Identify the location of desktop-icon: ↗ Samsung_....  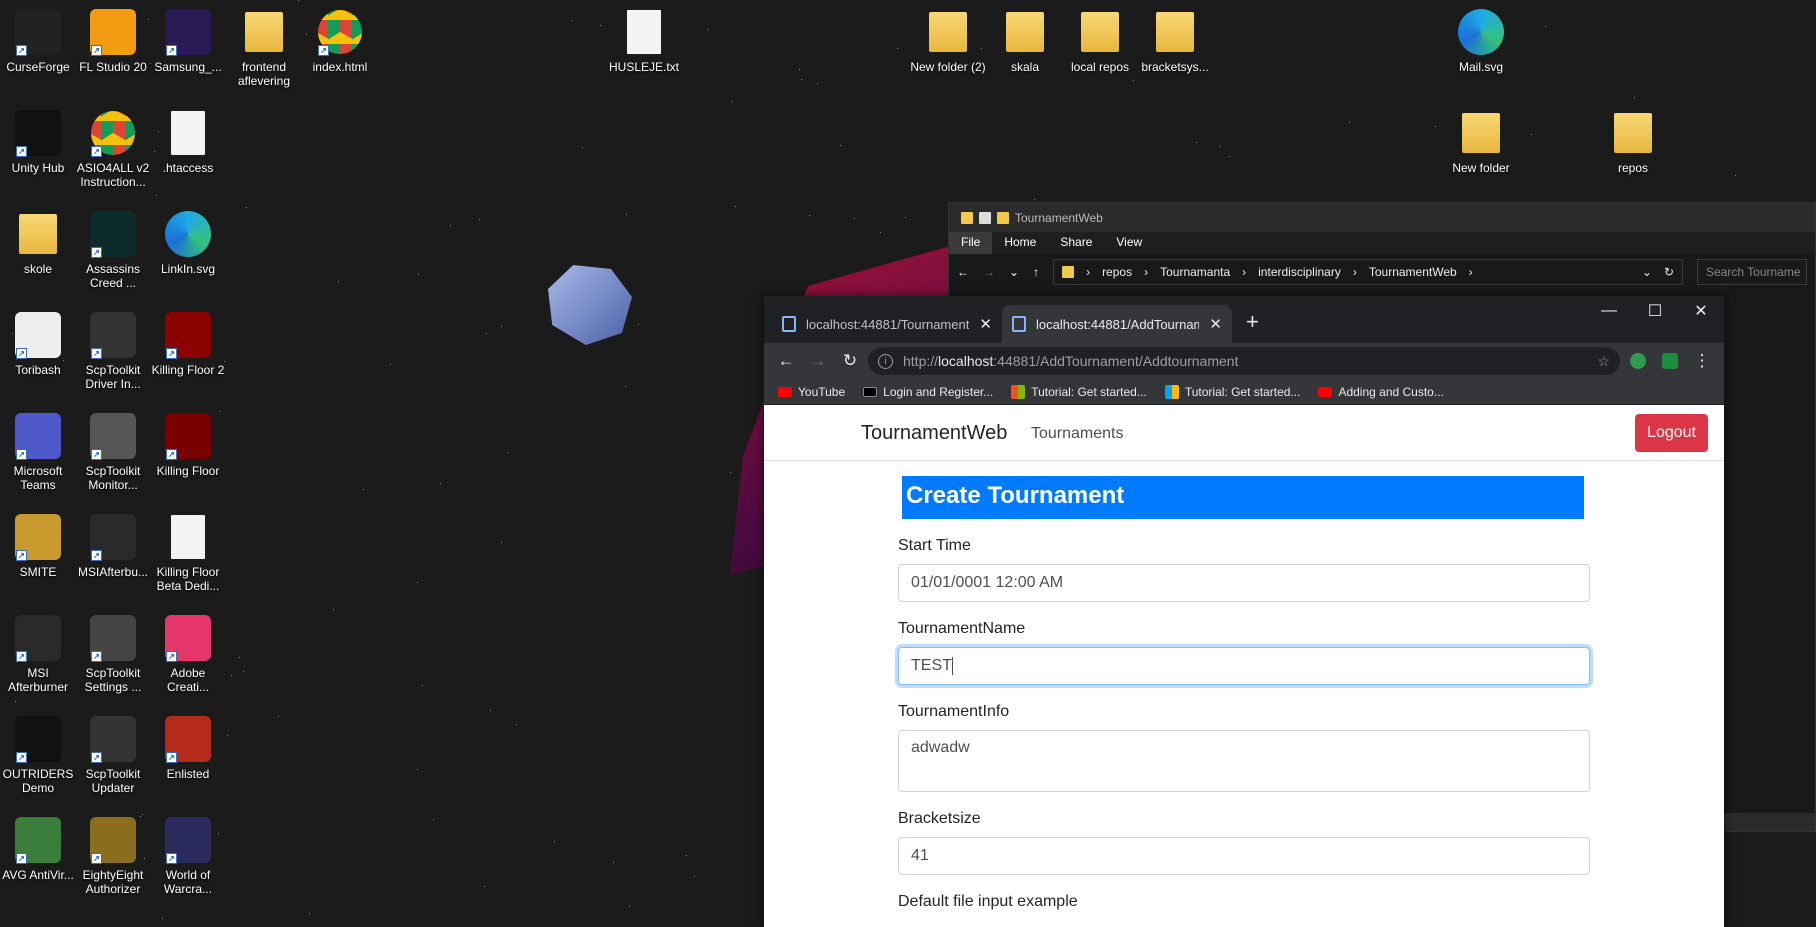
(188, 41).